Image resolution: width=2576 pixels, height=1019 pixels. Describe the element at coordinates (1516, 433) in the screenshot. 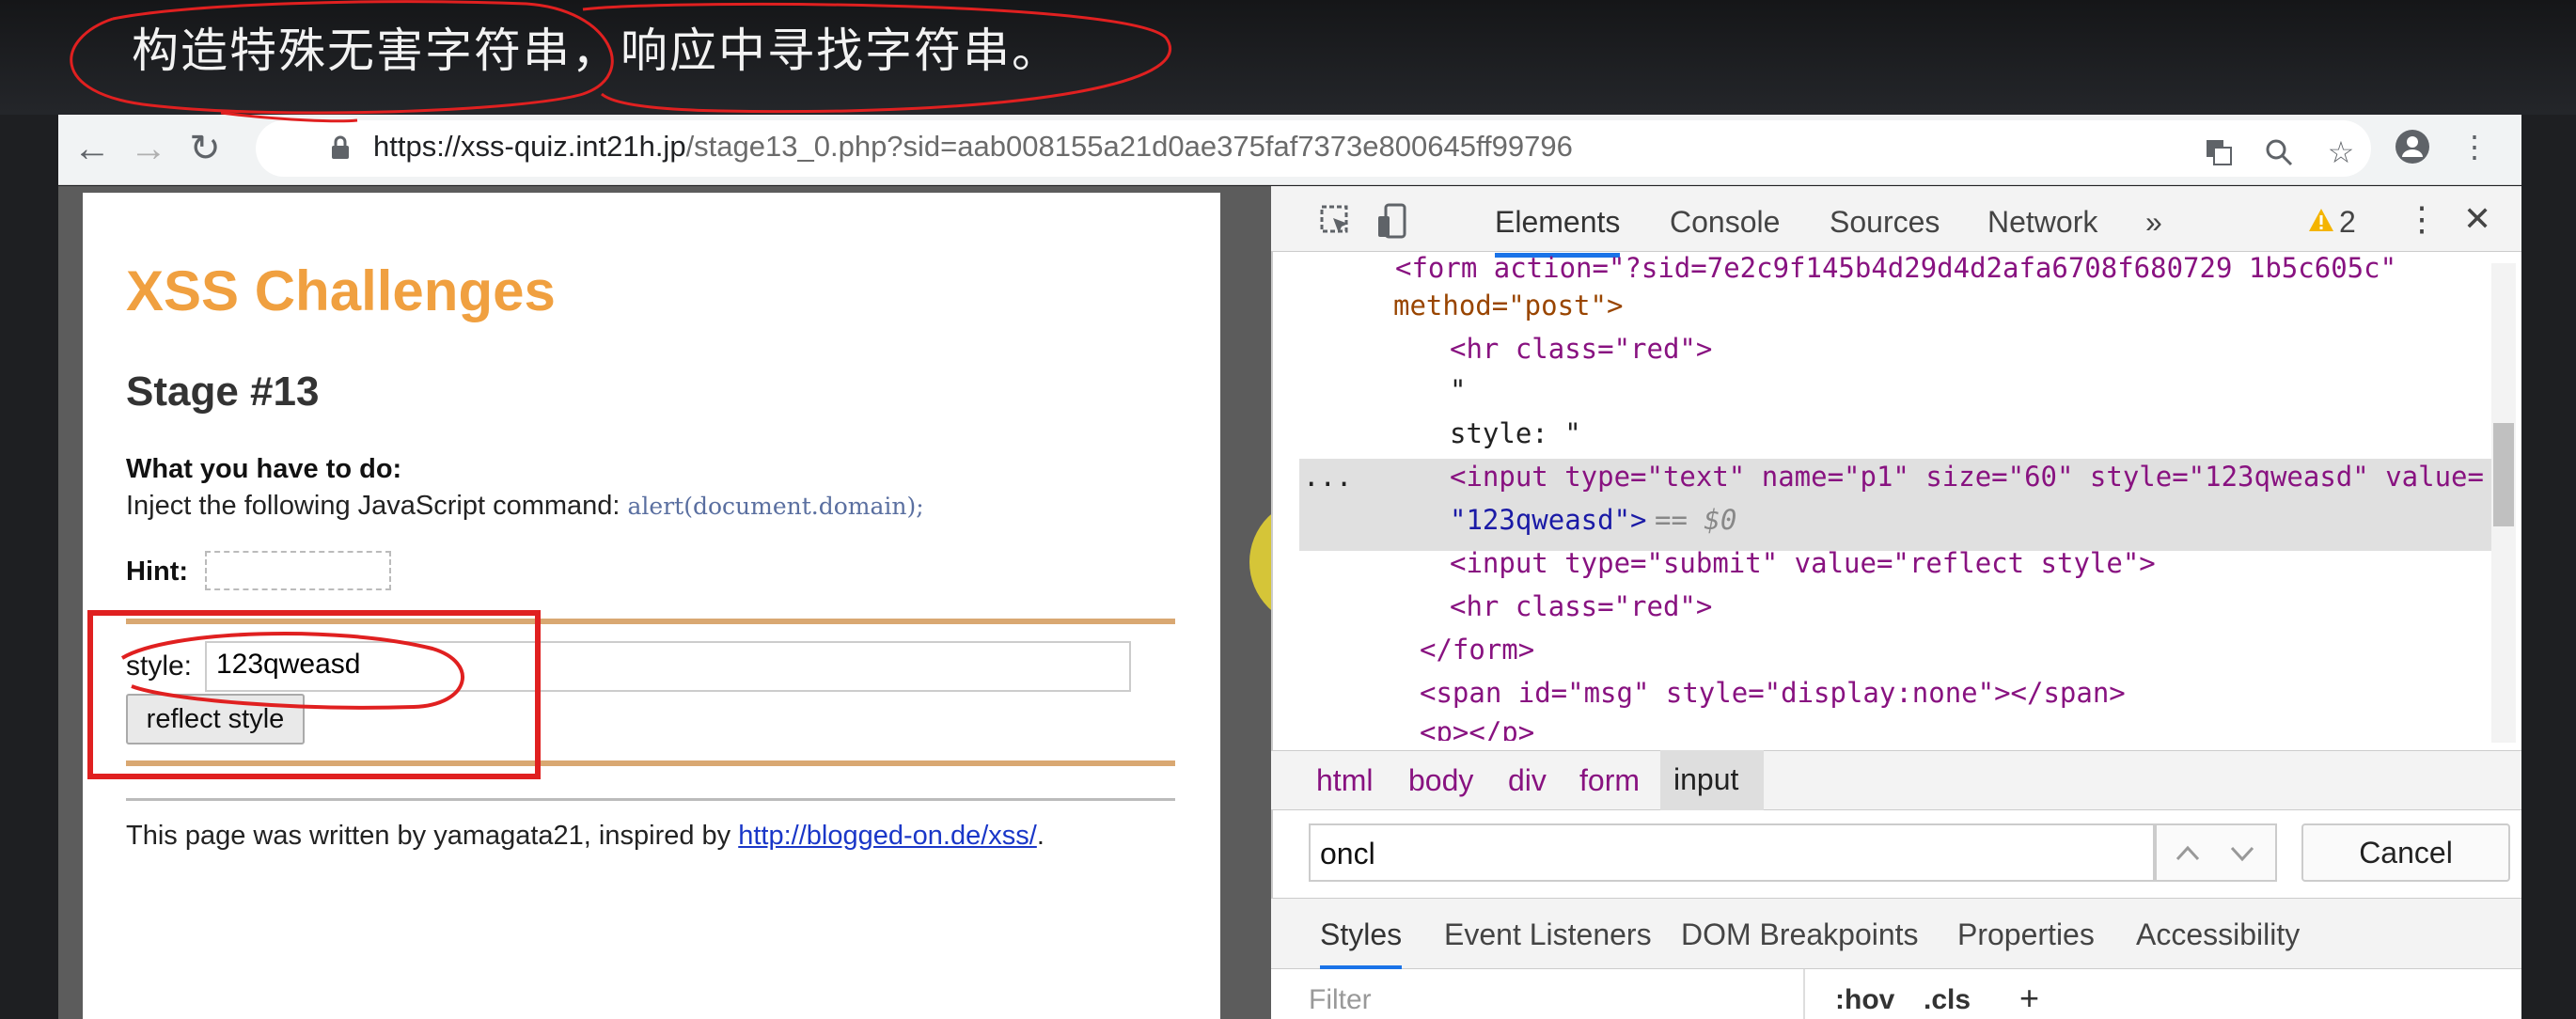

I see `dom-line-style-text: style: "` at that location.